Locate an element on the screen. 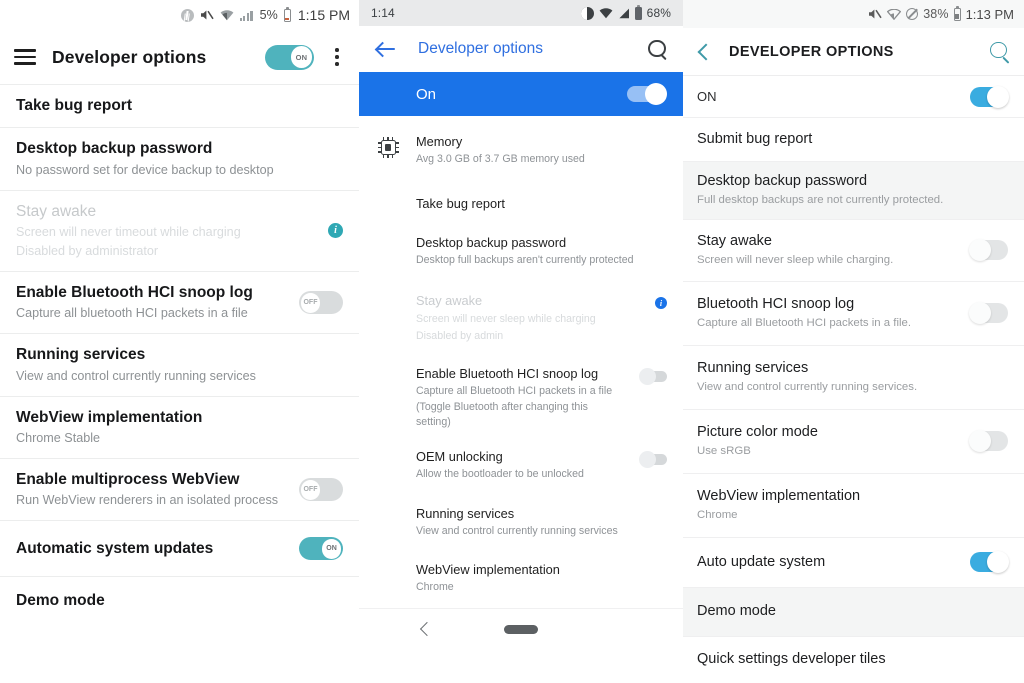 This screenshot has width=1024, height=683. memory-chip-glyph is located at coordinates (388, 147).